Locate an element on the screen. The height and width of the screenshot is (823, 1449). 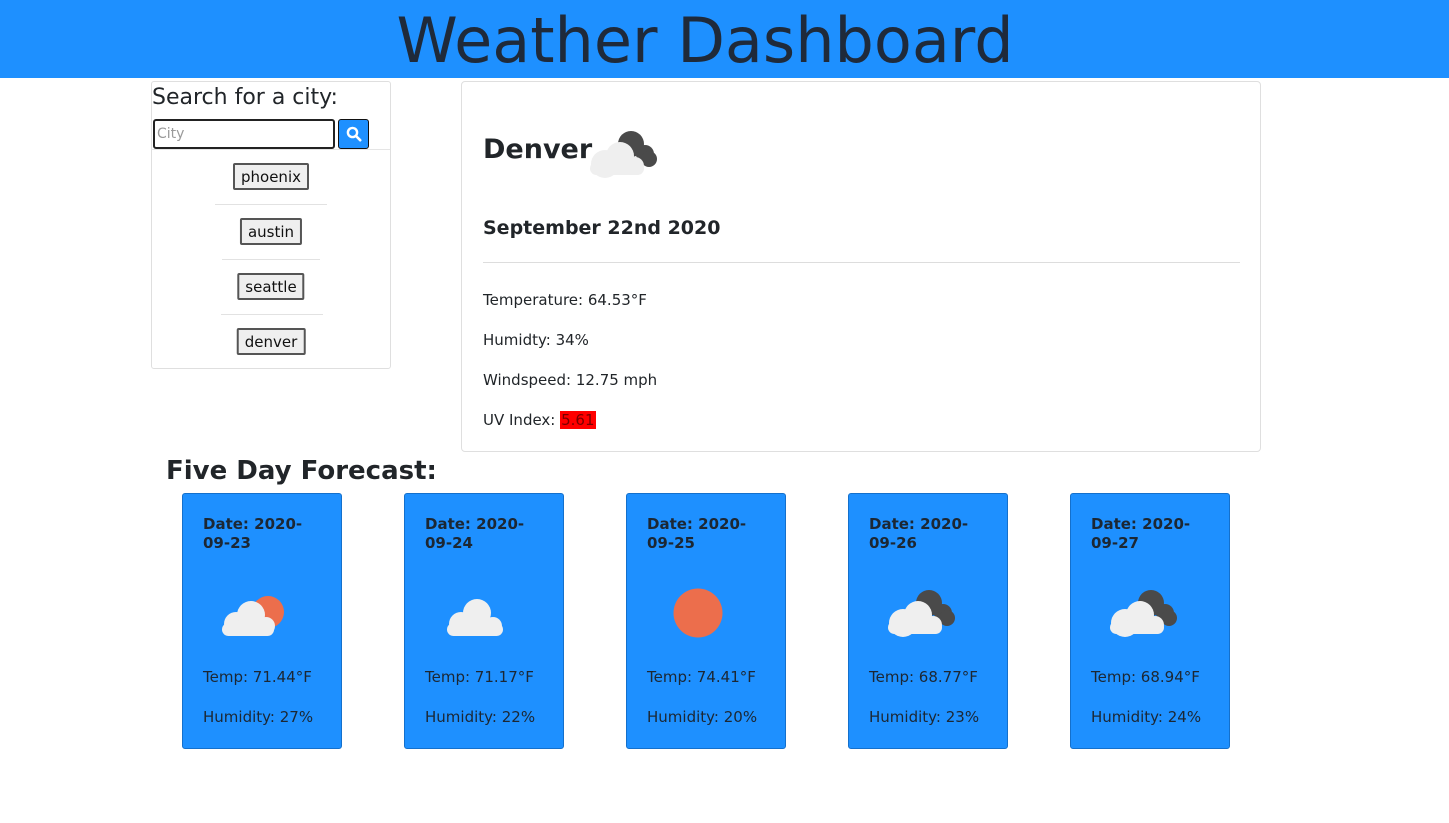
page-header: Weather Dashboard is located at coordinates (724, 39).